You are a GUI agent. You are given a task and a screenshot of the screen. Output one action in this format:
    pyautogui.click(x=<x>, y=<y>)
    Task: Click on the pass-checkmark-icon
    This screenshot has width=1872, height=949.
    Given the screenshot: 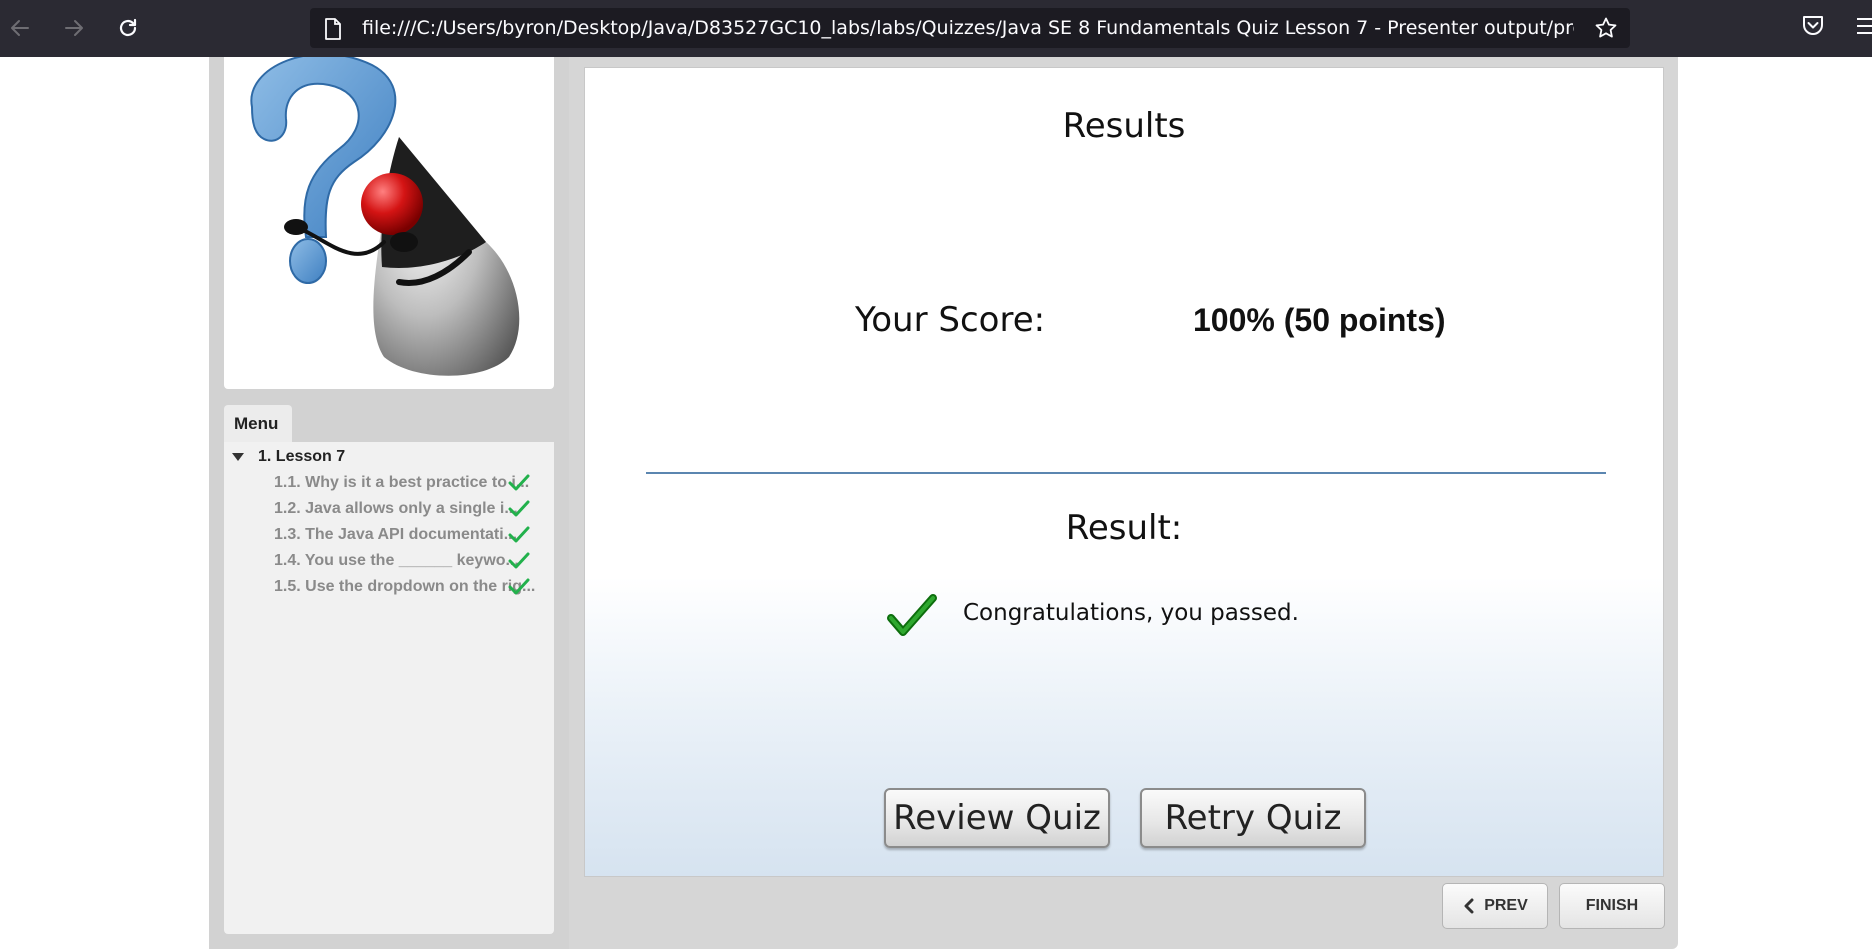 What is the action you would take?
    pyautogui.click(x=912, y=615)
    